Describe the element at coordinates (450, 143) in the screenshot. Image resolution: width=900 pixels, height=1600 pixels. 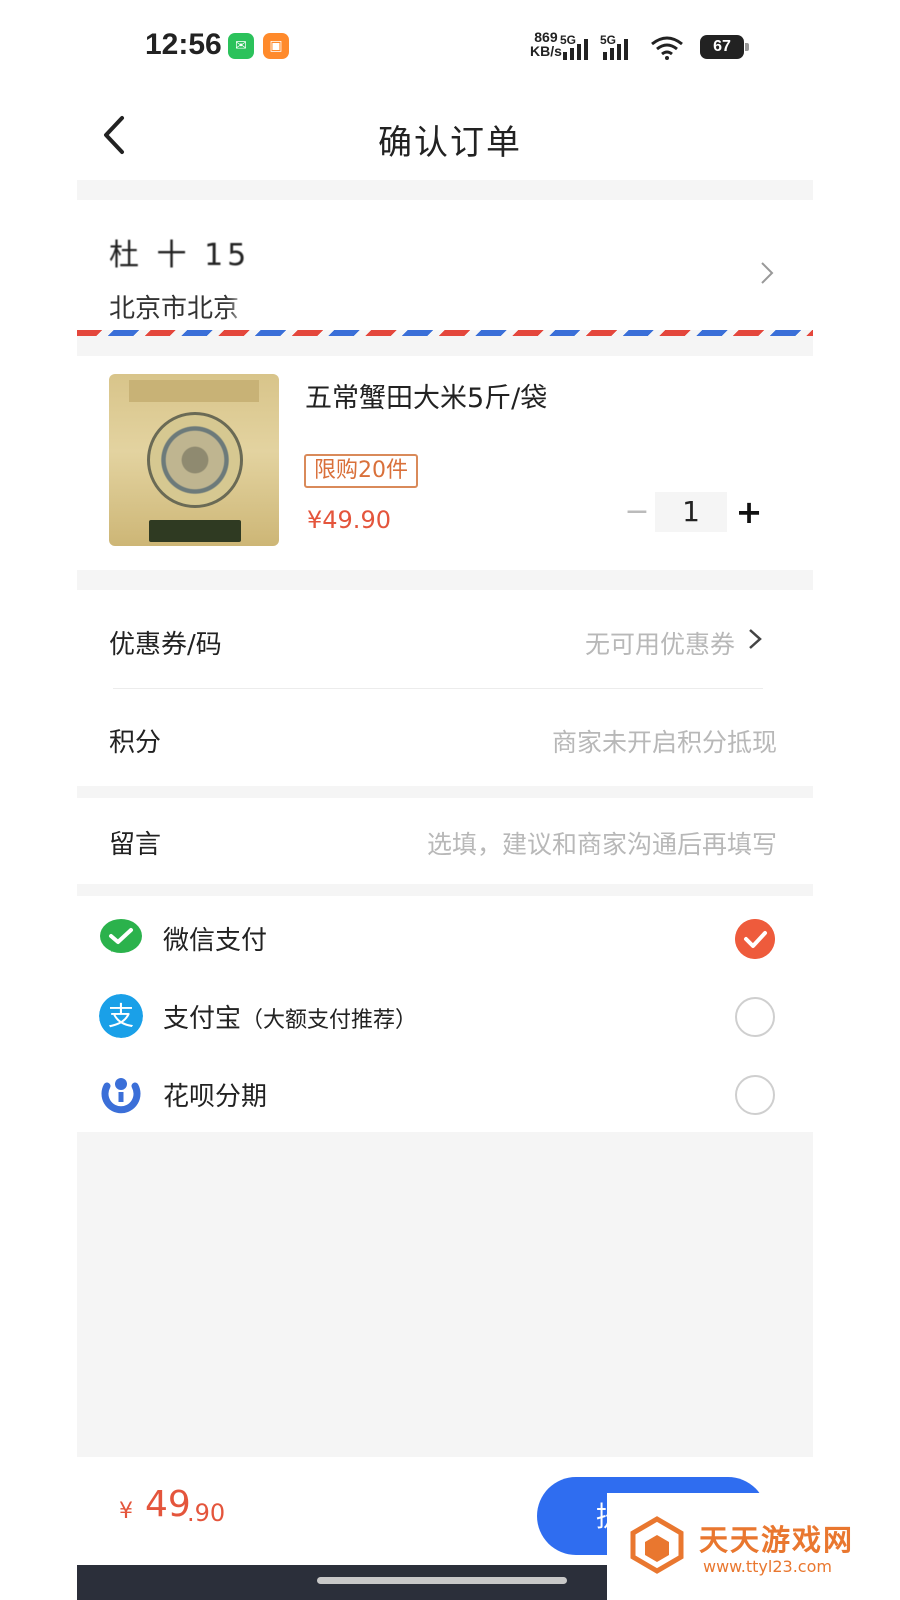
I see `page-title: 确认订单` at that location.